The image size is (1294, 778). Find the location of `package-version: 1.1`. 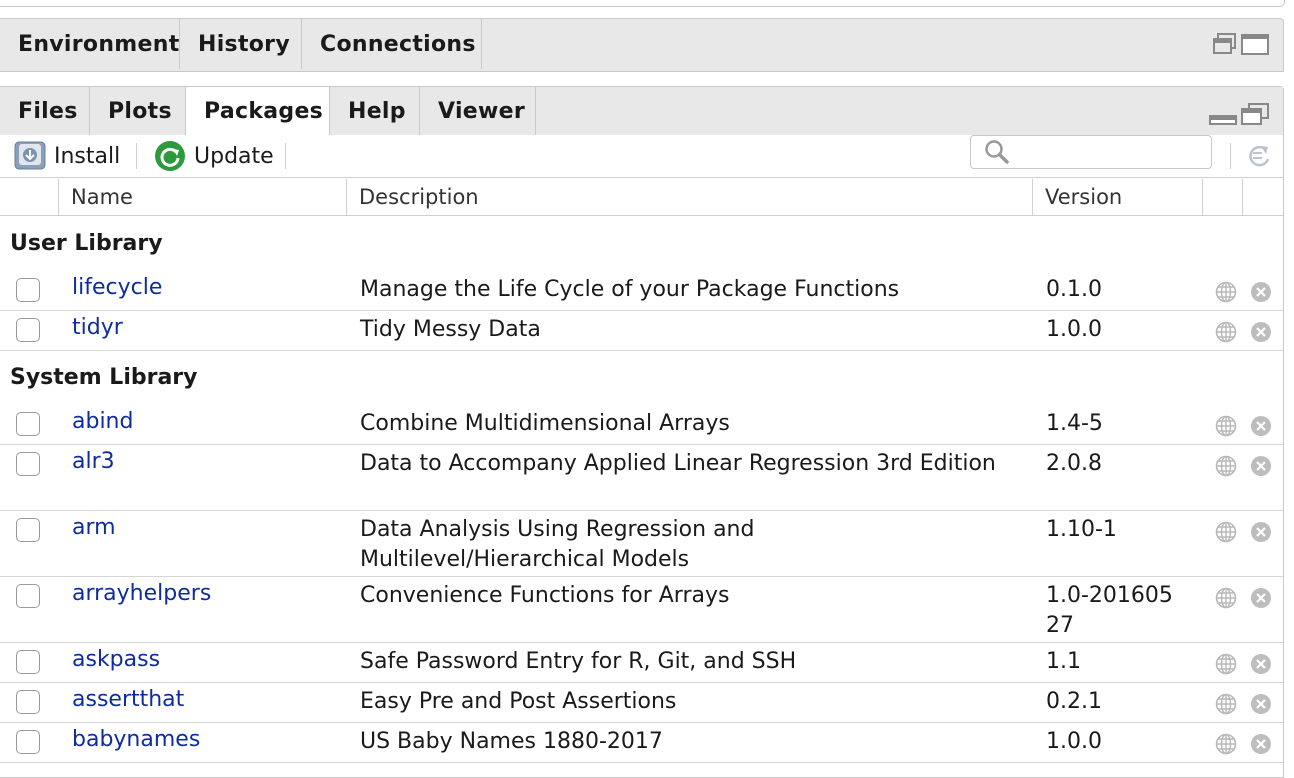

package-version: 1.1 is located at coordinates (1063, 661).